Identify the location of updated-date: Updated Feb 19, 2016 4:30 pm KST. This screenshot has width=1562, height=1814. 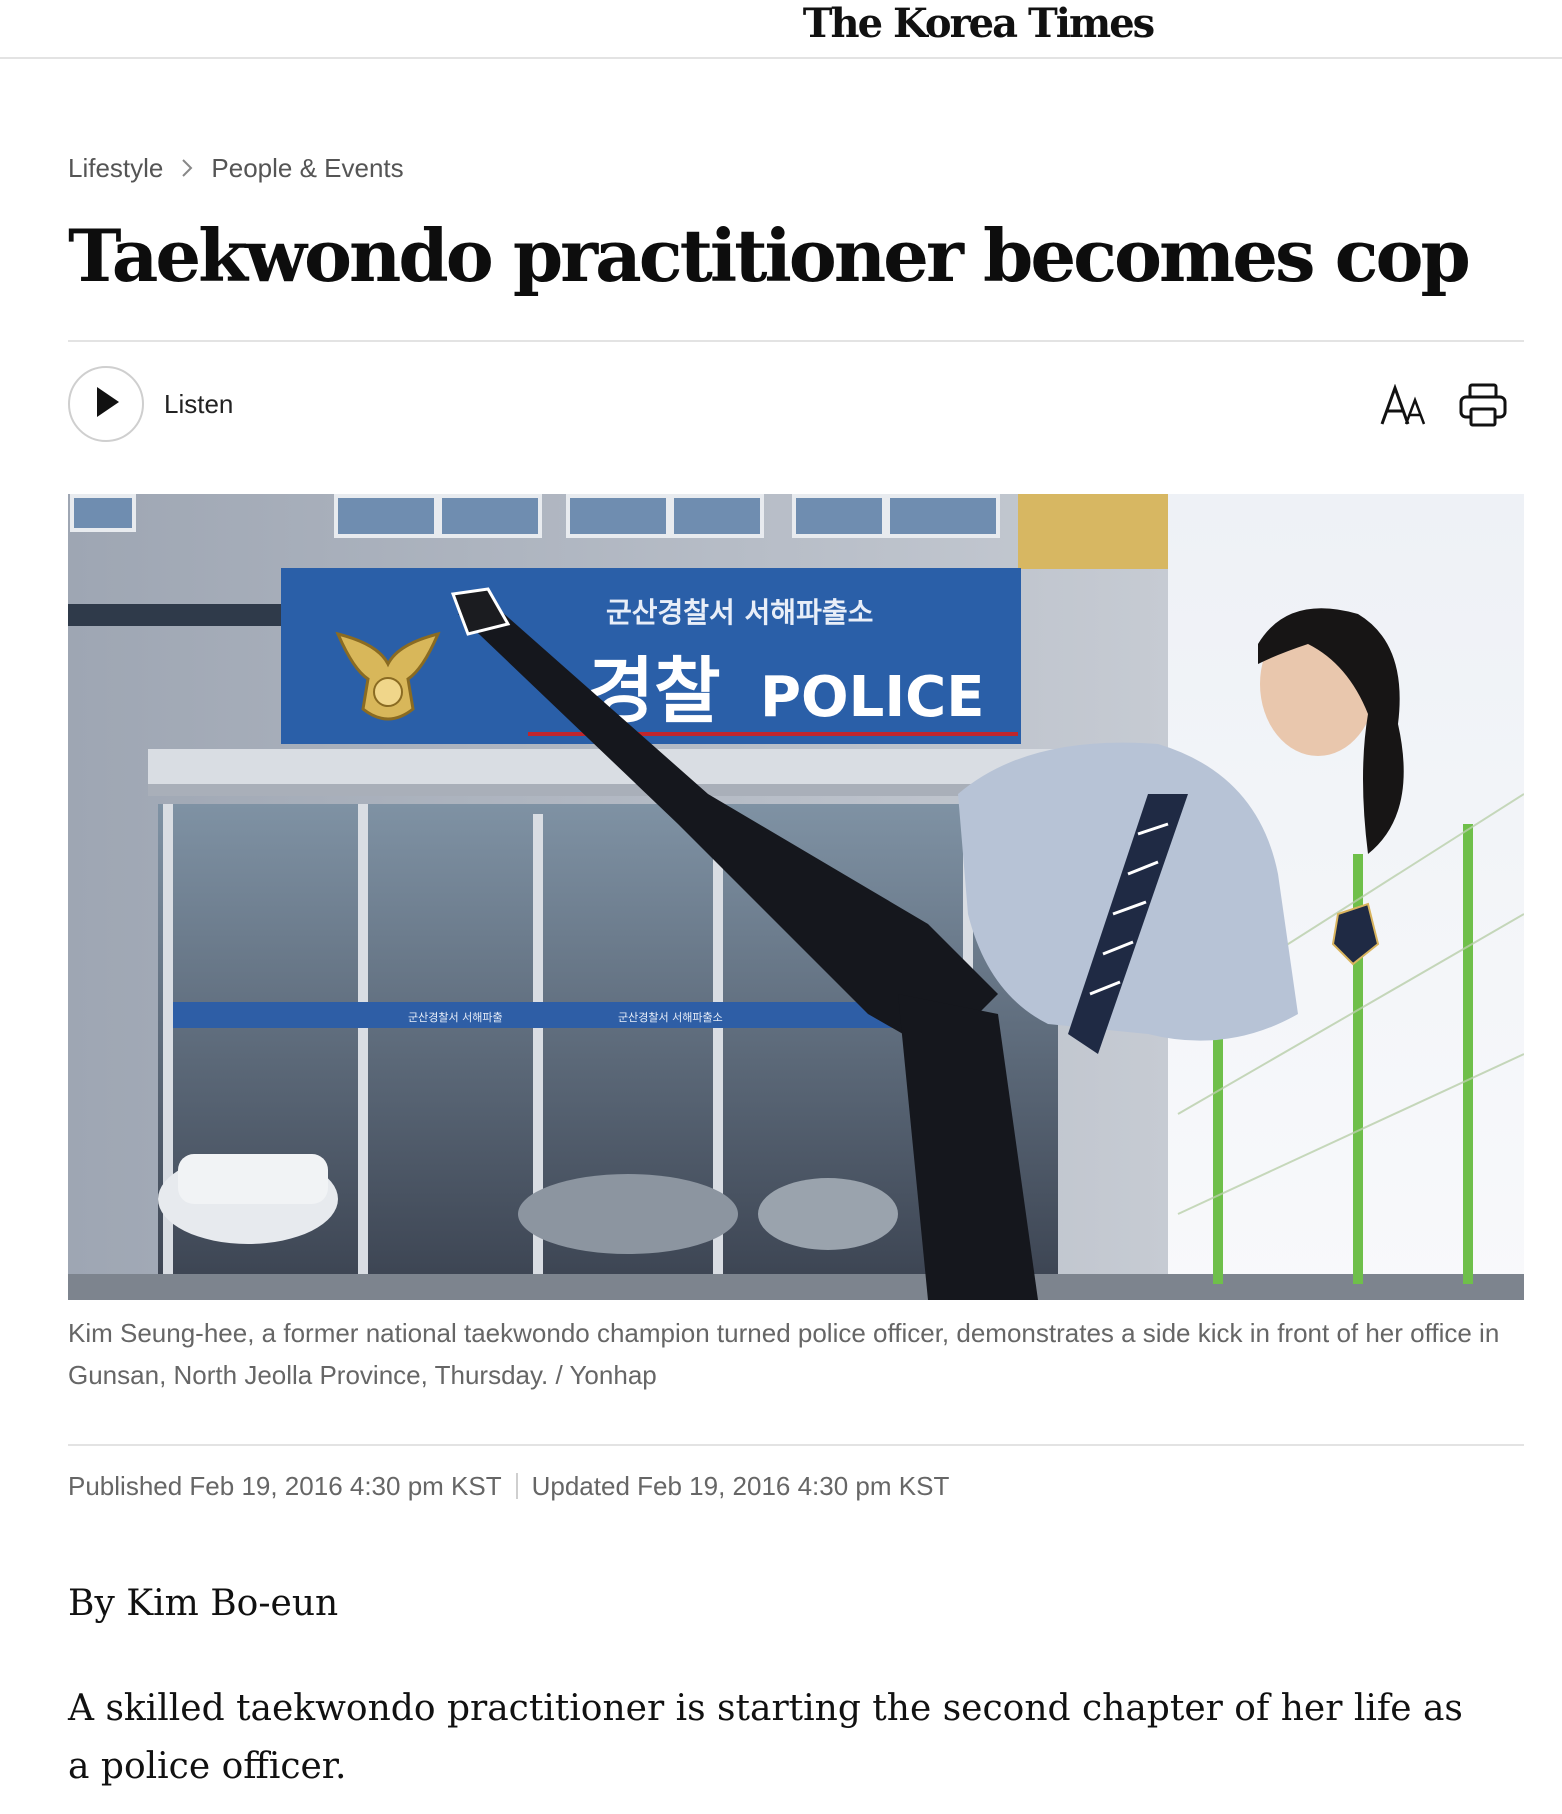
(740, 1485).